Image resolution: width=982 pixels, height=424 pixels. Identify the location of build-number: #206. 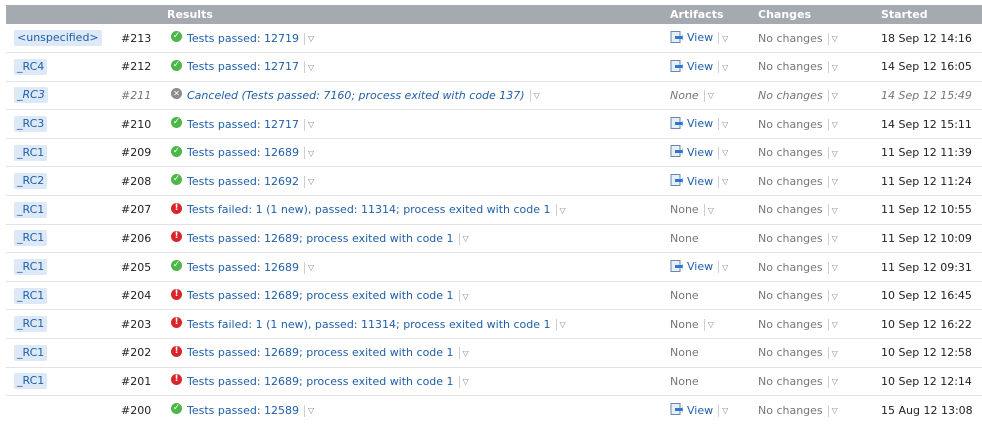
(133, 238).